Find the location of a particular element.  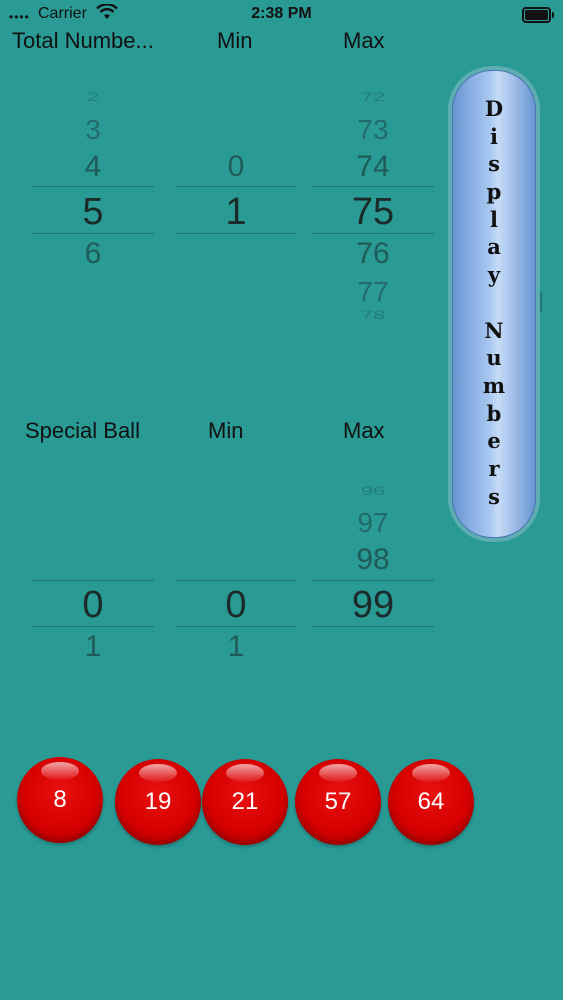

result-ball: 64 is located at coordinates (431, 802).